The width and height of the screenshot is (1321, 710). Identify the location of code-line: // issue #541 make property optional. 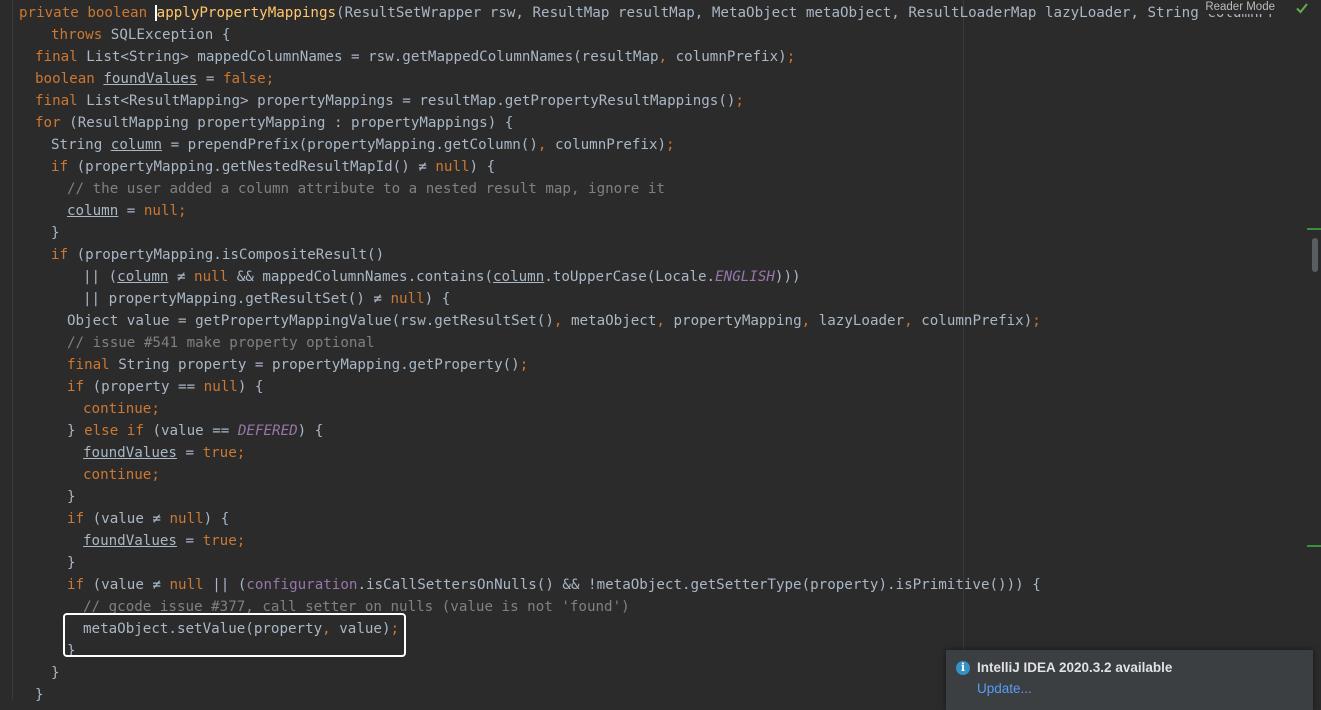
(221, 343).